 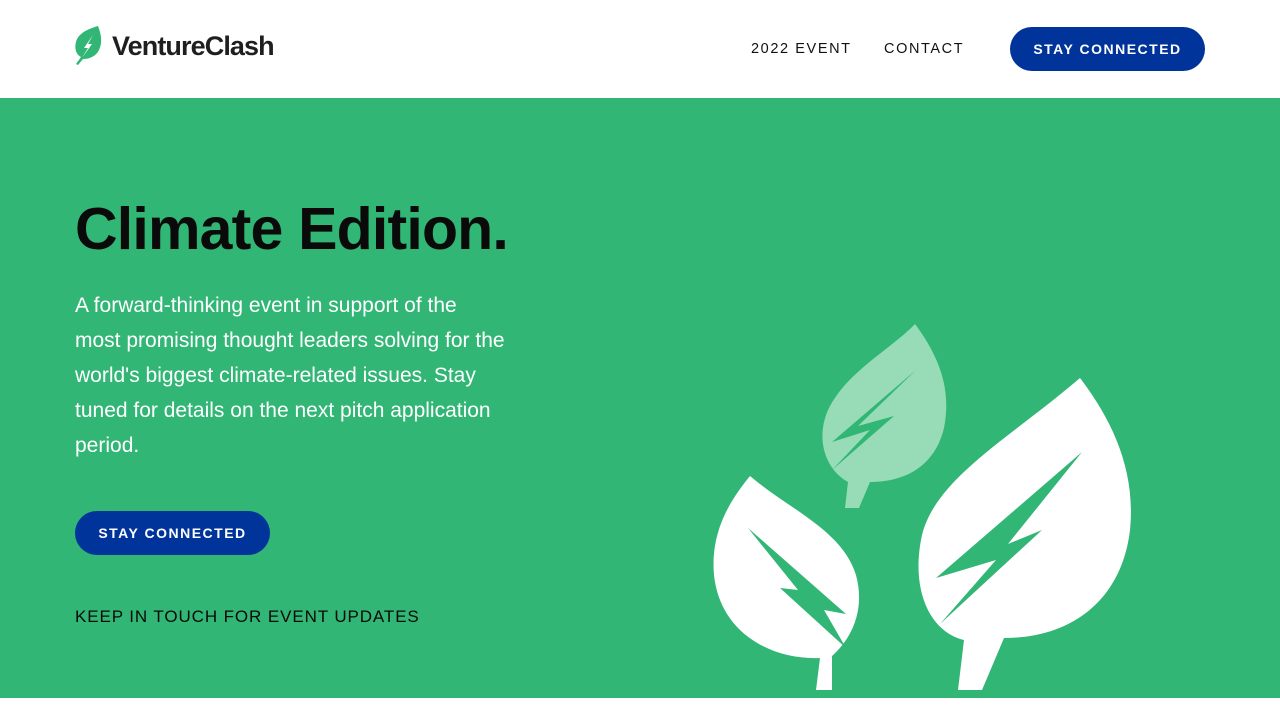 I want to click on page-bottom-strip, so click(x=640, y=709).